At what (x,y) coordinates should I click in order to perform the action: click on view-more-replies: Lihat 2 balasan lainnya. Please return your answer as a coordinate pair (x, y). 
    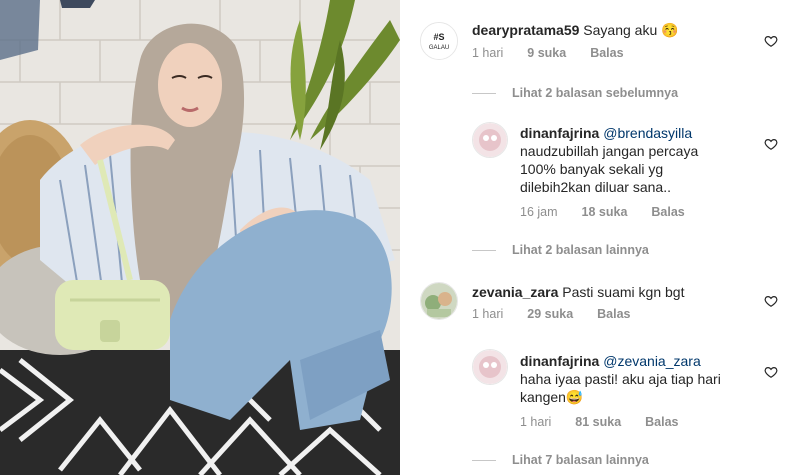
    Looking at the image, I should click on (560, 250).